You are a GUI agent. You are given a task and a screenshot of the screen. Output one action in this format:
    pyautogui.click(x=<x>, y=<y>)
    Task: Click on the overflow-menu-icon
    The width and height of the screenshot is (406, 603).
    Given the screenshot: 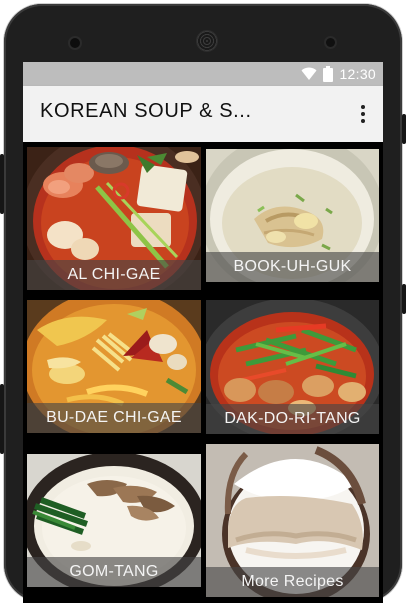 What is the action you would take?
    pyautogui.click(x=363, y=114)
    